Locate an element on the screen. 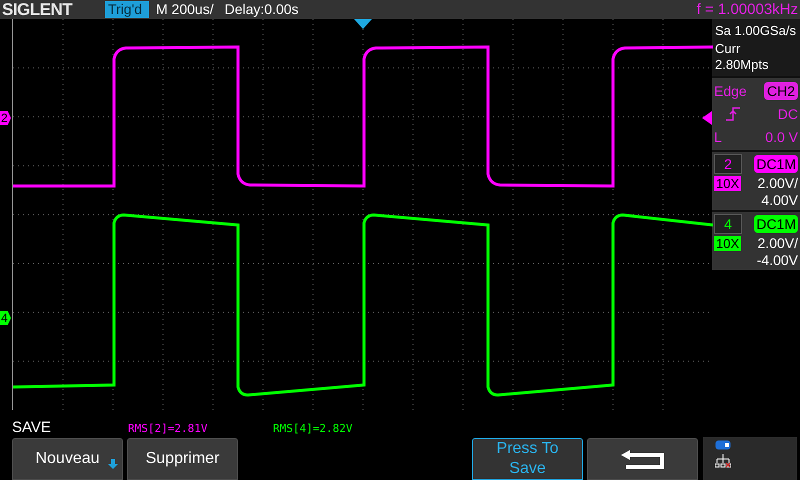  delay-label: Delay:0.00s is located at coordinates (261, 9).